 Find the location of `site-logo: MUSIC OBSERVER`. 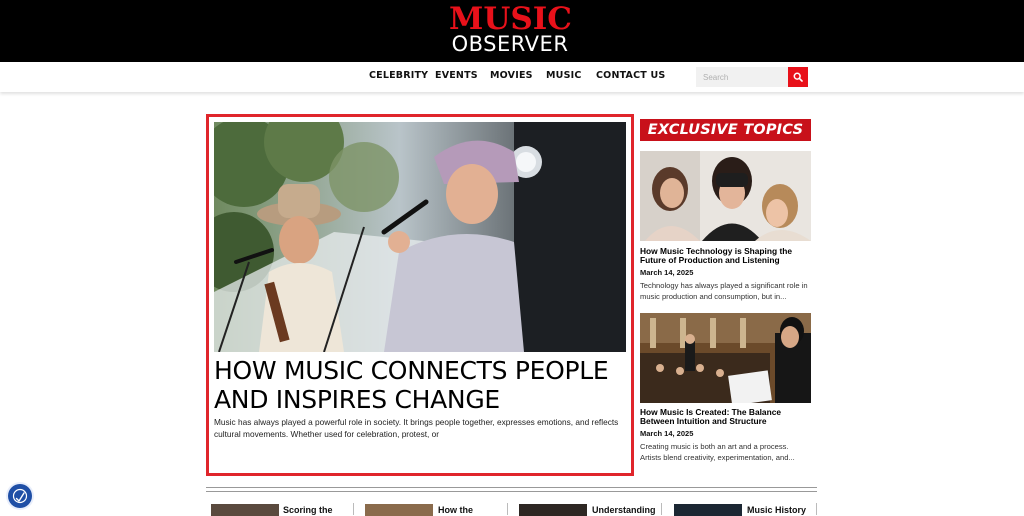

site-logo: MUSIC OBSERVER is located at coordinates (510, 28).